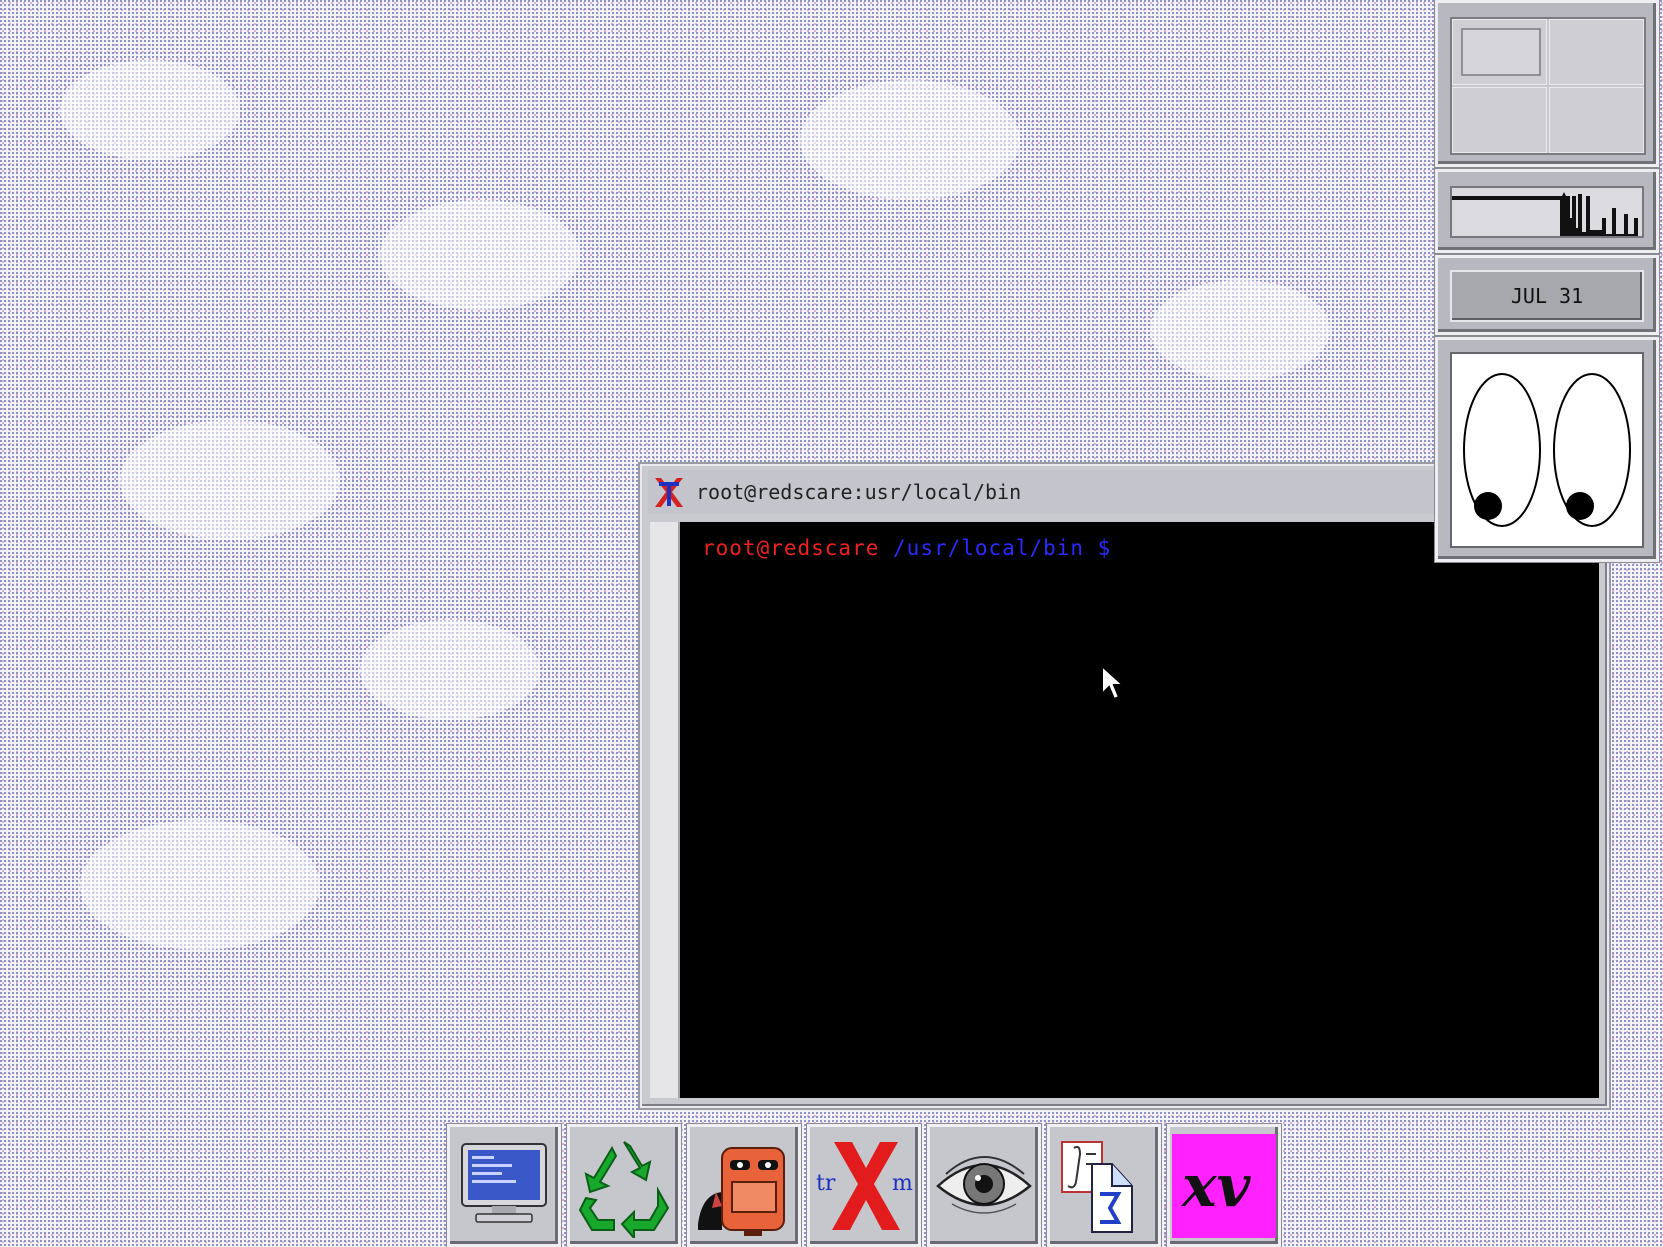  I want to click on monitor-icon, so click(504, 1182).